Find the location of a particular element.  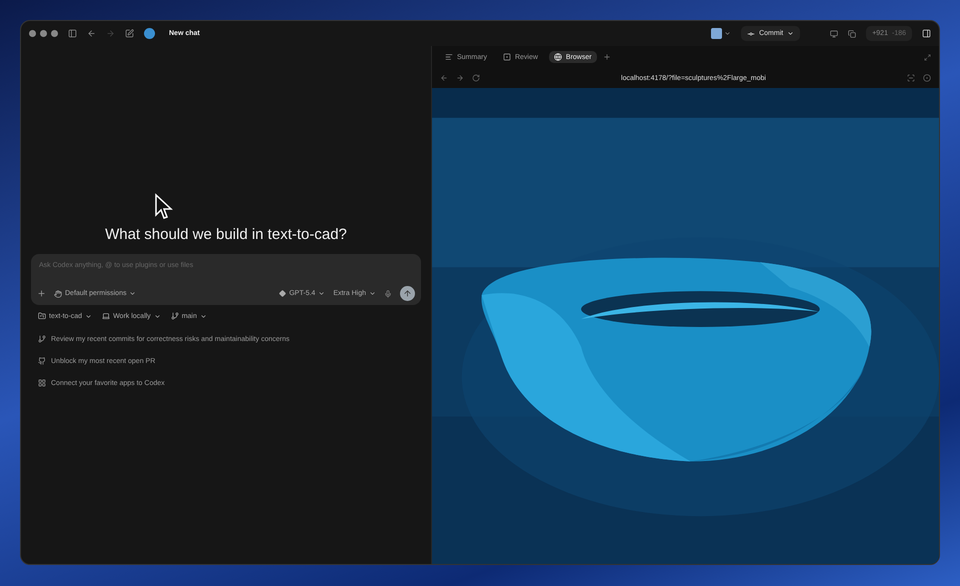

copy-icon is located at coordinates (852, 34).